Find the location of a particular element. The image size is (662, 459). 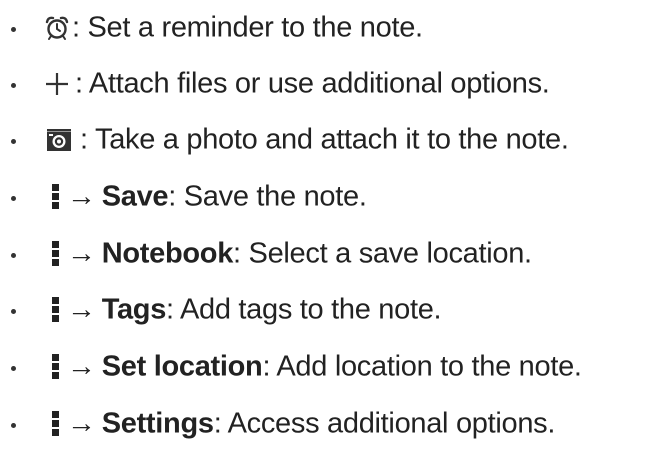

item-text: → Notebook: Select a save location. is located at coordinates (299, 253).